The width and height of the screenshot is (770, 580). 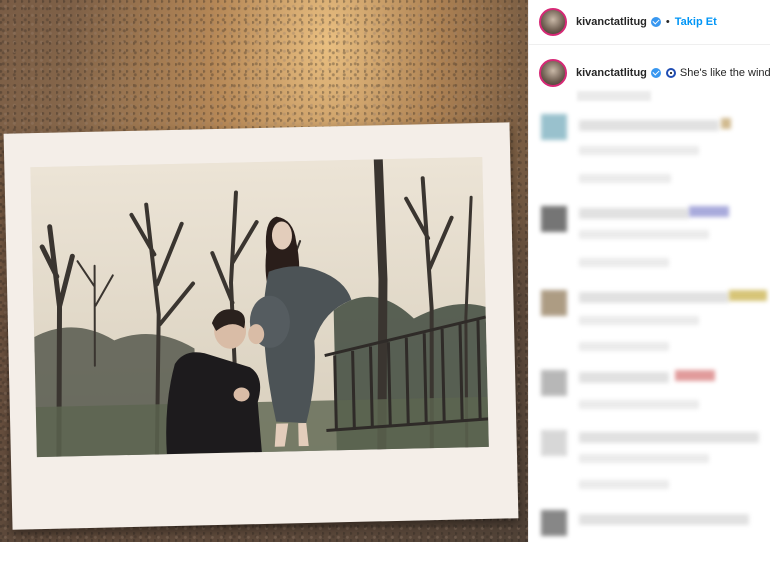 What do you see at coordinates (724, 73) in the screenshot?
I see `caption-text: She's like the wind` at bounding box center [724, 73].